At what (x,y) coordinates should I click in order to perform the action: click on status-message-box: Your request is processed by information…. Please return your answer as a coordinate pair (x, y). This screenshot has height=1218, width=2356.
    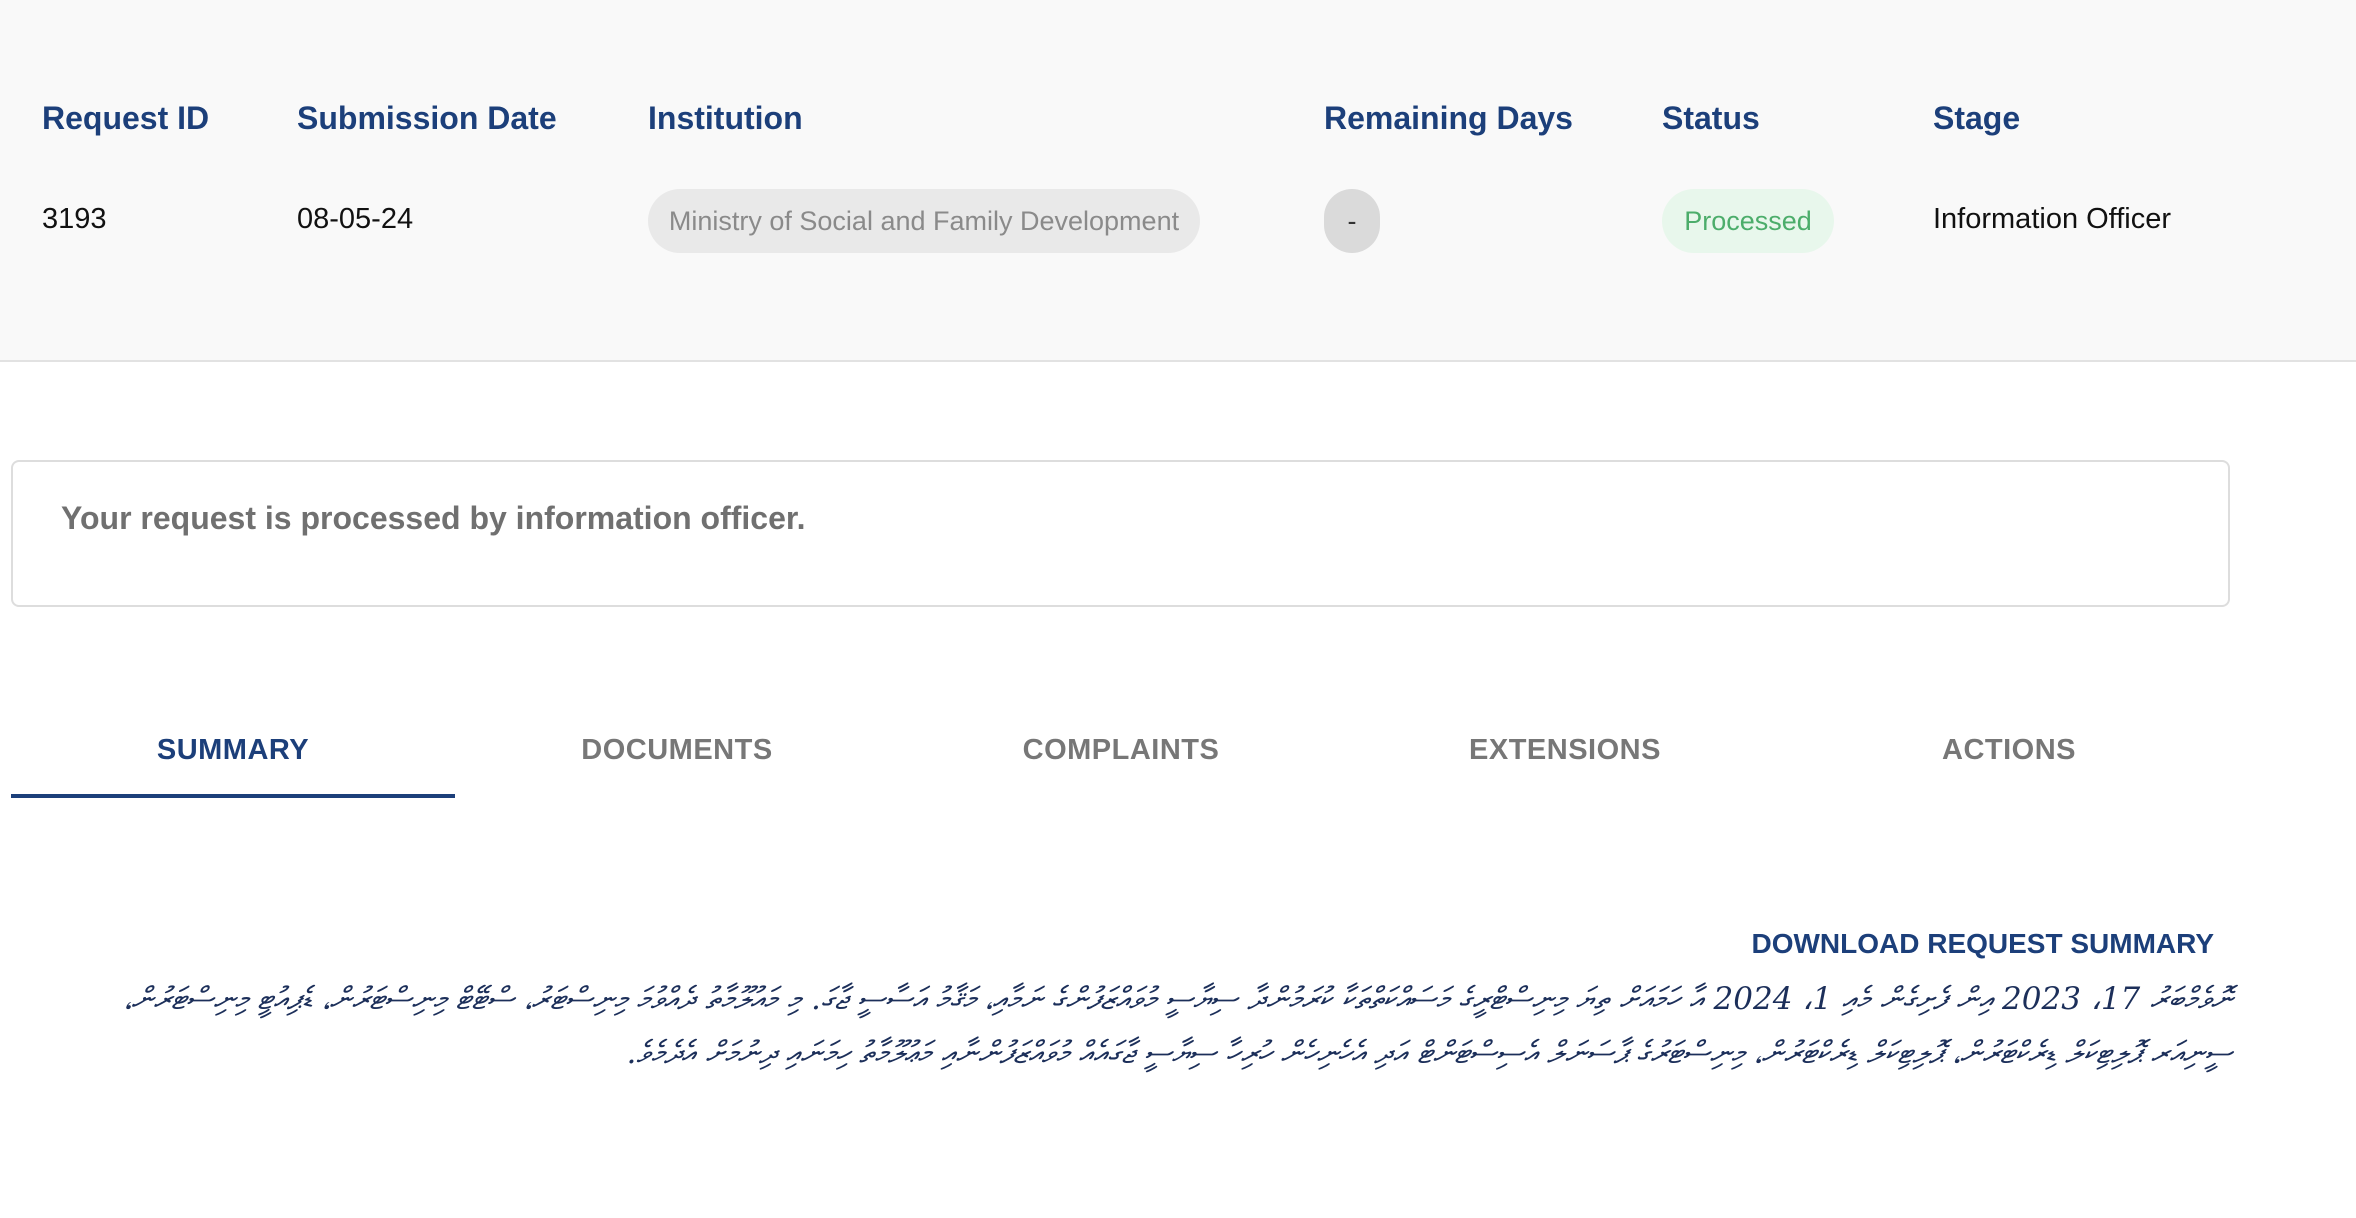
    Looking at the image, I should click on (1120, 533).